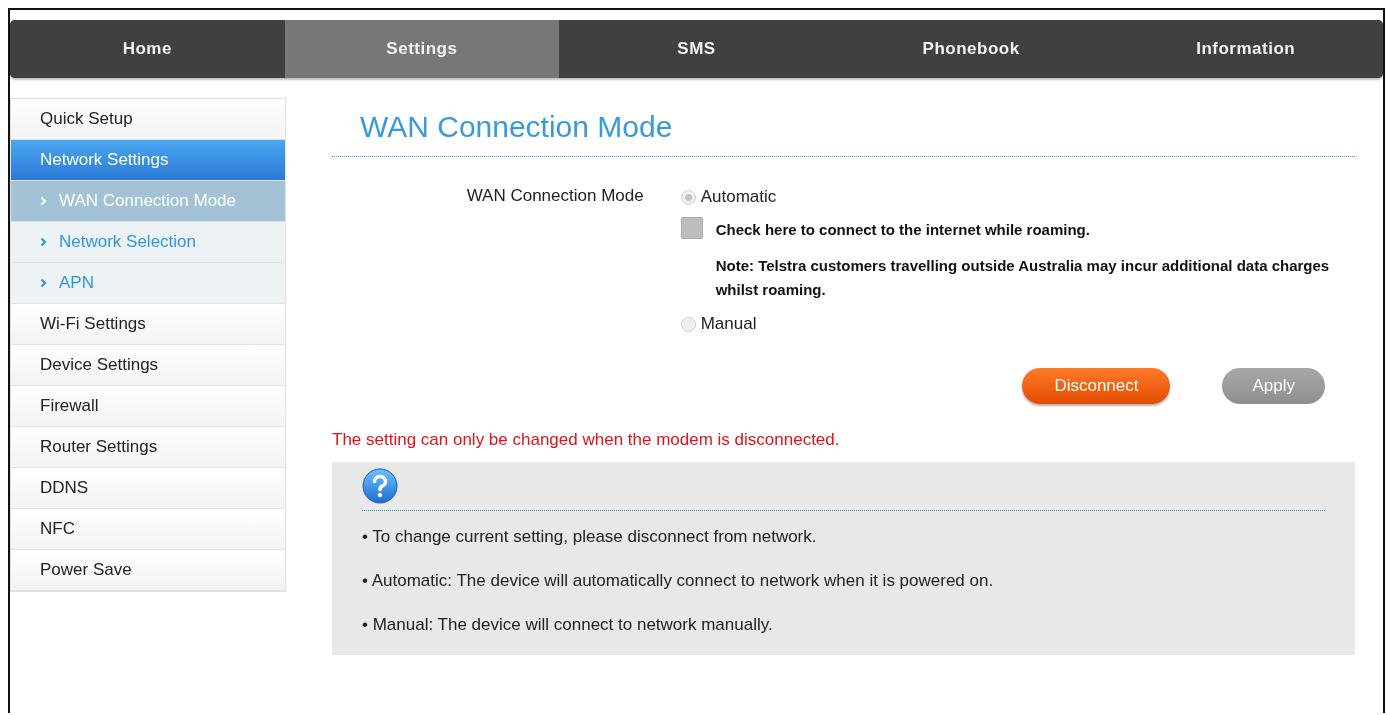 The image size is (1387, 715). Describe the element at coordinates (568, 625) in the screenshot. I see `help-text: • Manual: The device will connect to network manually.` at that location.